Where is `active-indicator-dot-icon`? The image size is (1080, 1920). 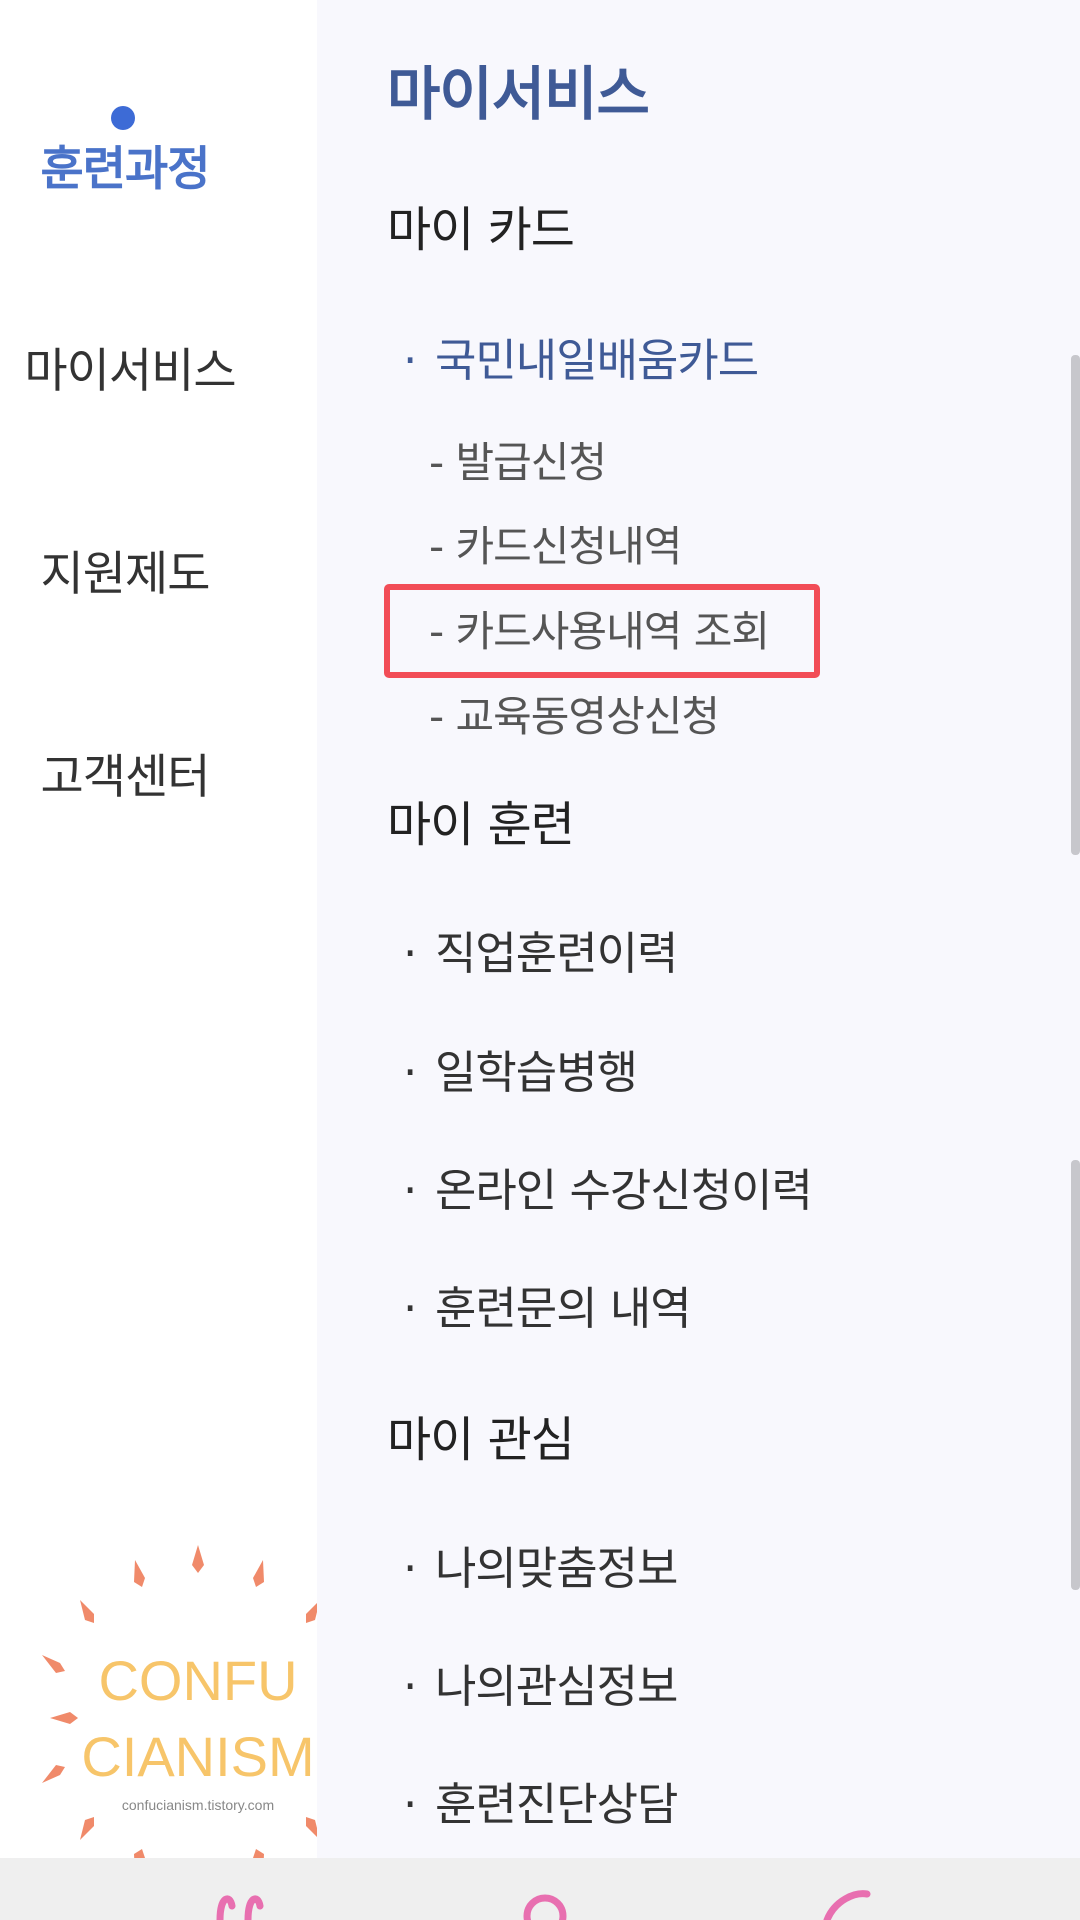 active-indicator-dot-icon is located at coordinates (123, 118).